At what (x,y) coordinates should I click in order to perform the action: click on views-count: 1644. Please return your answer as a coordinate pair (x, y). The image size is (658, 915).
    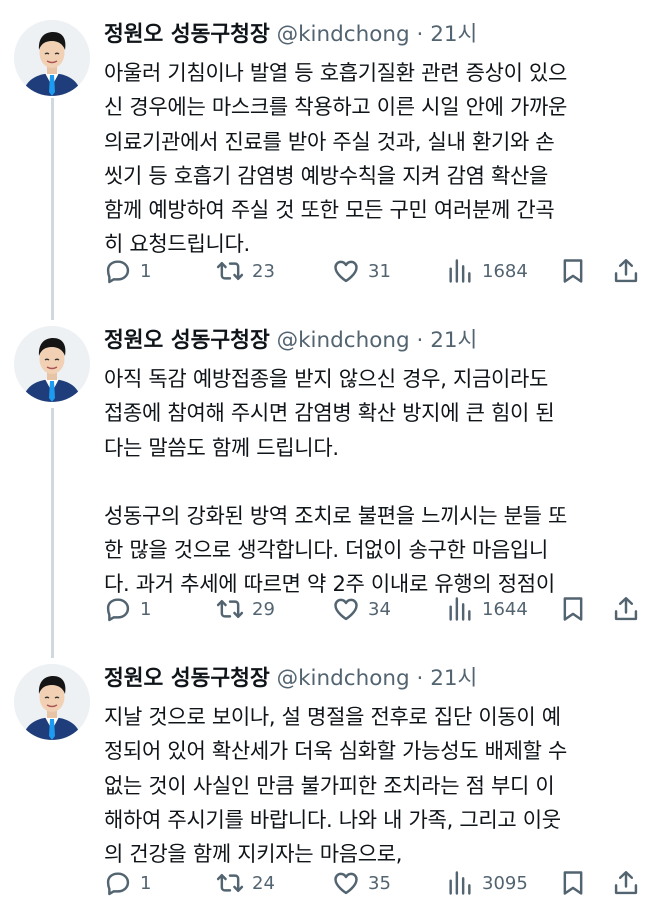
    Looking at the image, I should click on (505, 609).